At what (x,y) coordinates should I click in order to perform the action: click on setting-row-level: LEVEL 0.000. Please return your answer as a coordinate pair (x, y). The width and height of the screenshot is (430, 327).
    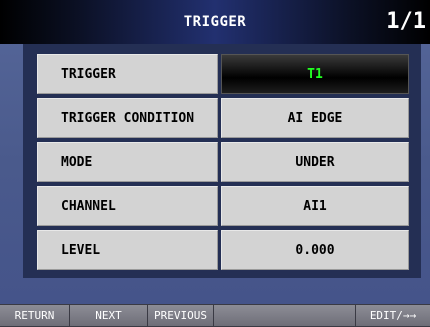
    Looking at the image, I should click on (223, 250).